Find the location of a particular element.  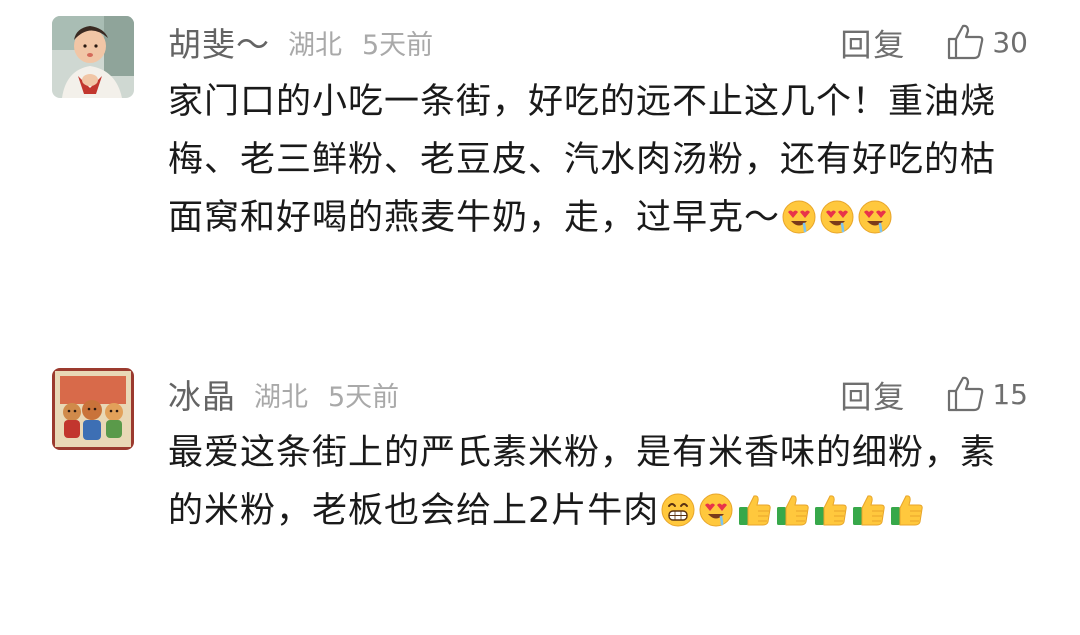

avatar-child-photo is located at coordinates (93, 57).